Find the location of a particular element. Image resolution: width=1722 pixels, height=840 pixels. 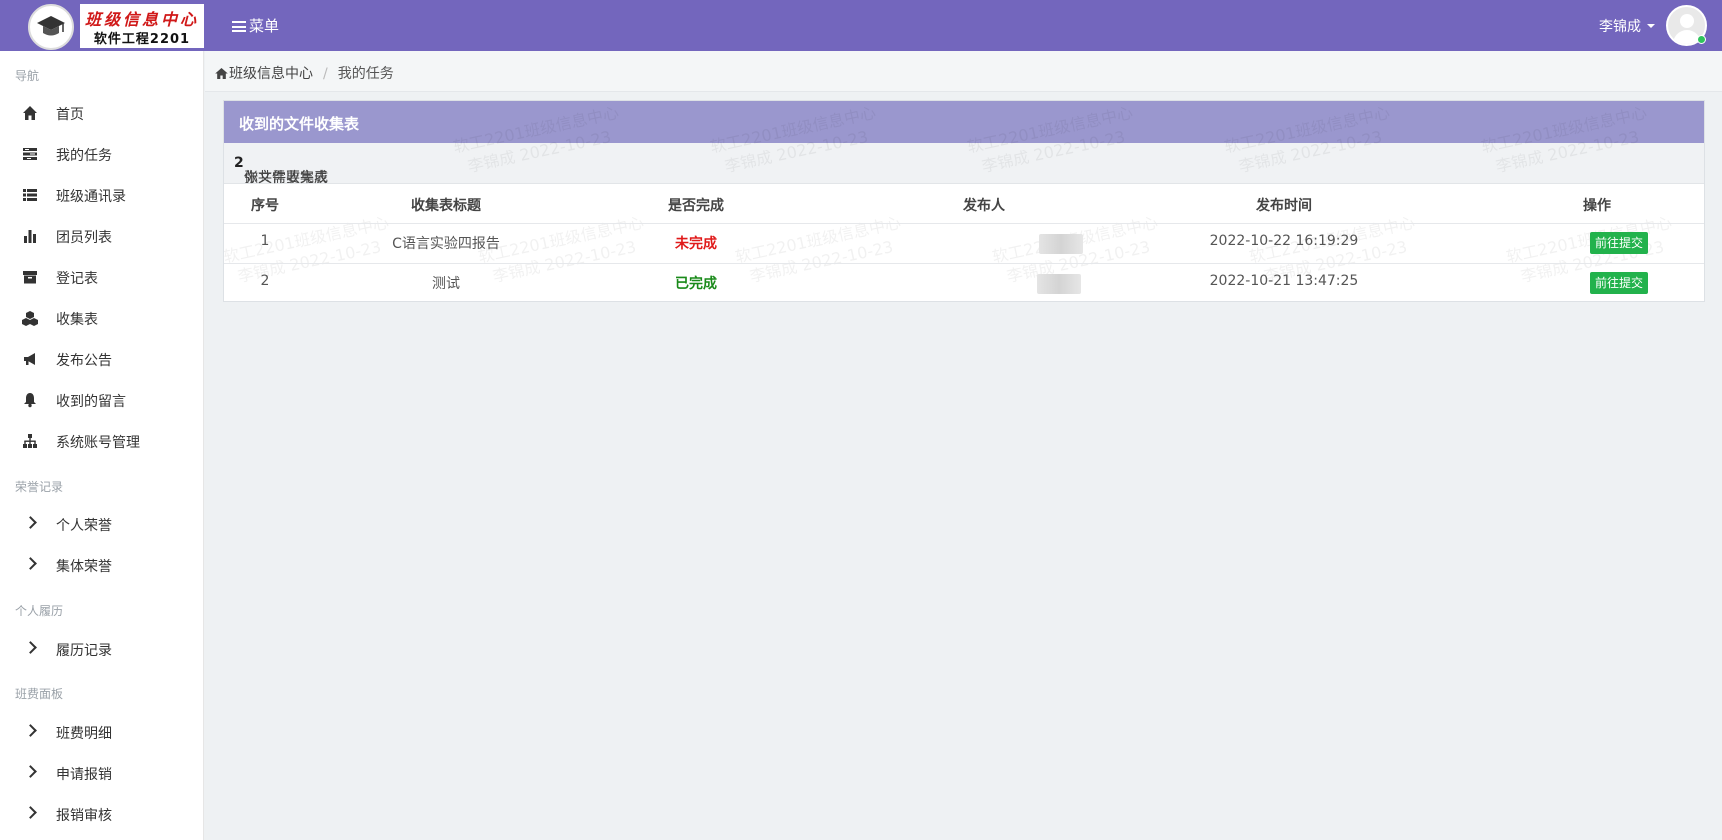

sidebar-item-register-form: 登记表 is located at coordinates (102, 277).